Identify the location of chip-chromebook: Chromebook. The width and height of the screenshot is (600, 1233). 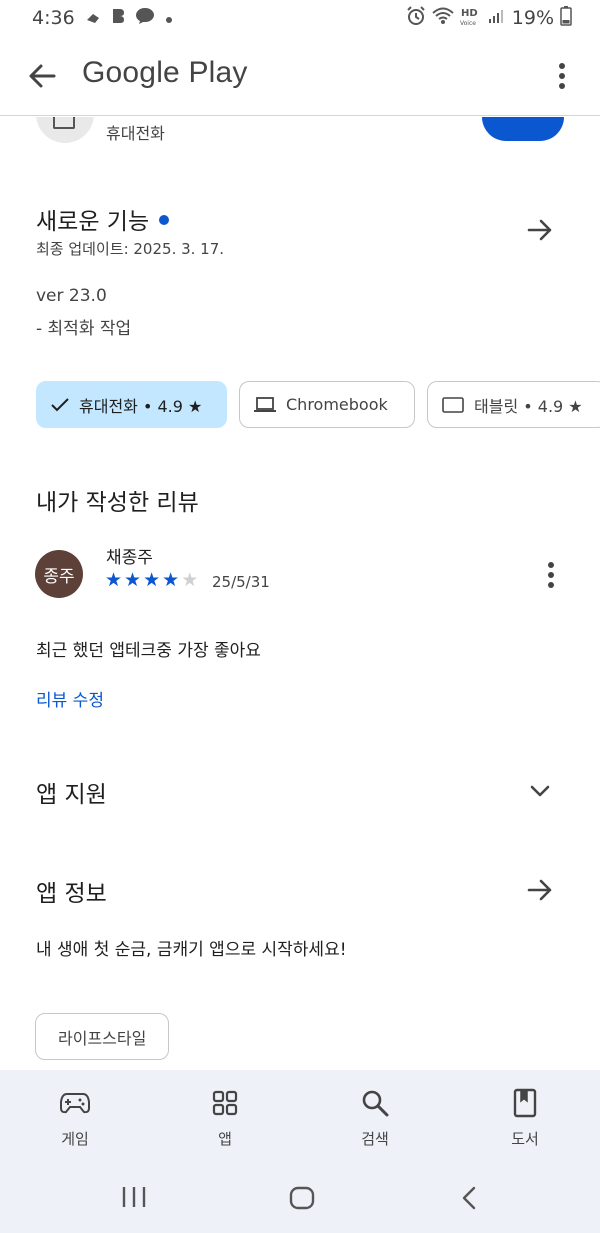
(327, 404).